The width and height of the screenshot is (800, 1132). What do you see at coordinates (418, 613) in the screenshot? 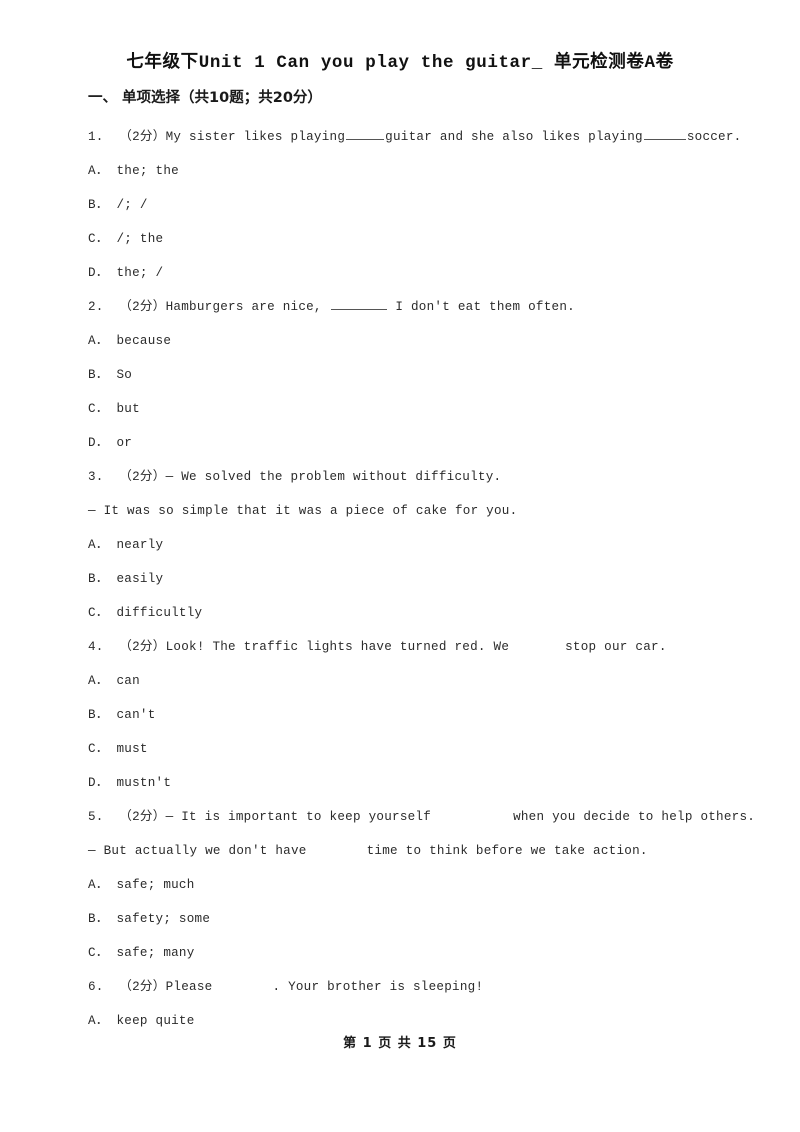
I see `answer-option: C． difficultly` at bounding box center [418, 613].